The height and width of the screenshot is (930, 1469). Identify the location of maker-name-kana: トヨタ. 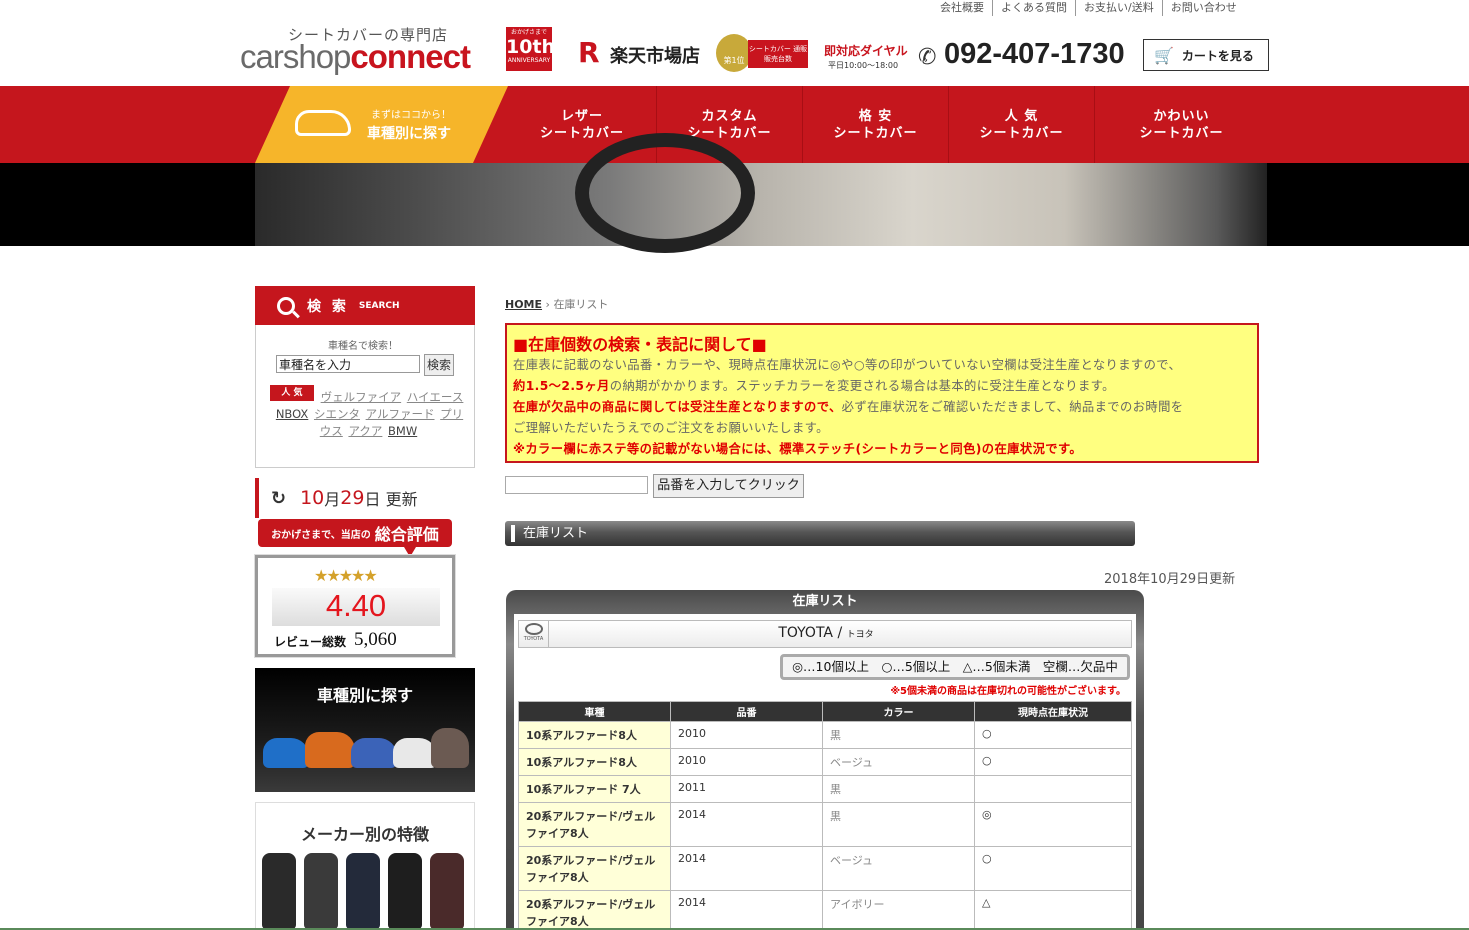
(860, 635).